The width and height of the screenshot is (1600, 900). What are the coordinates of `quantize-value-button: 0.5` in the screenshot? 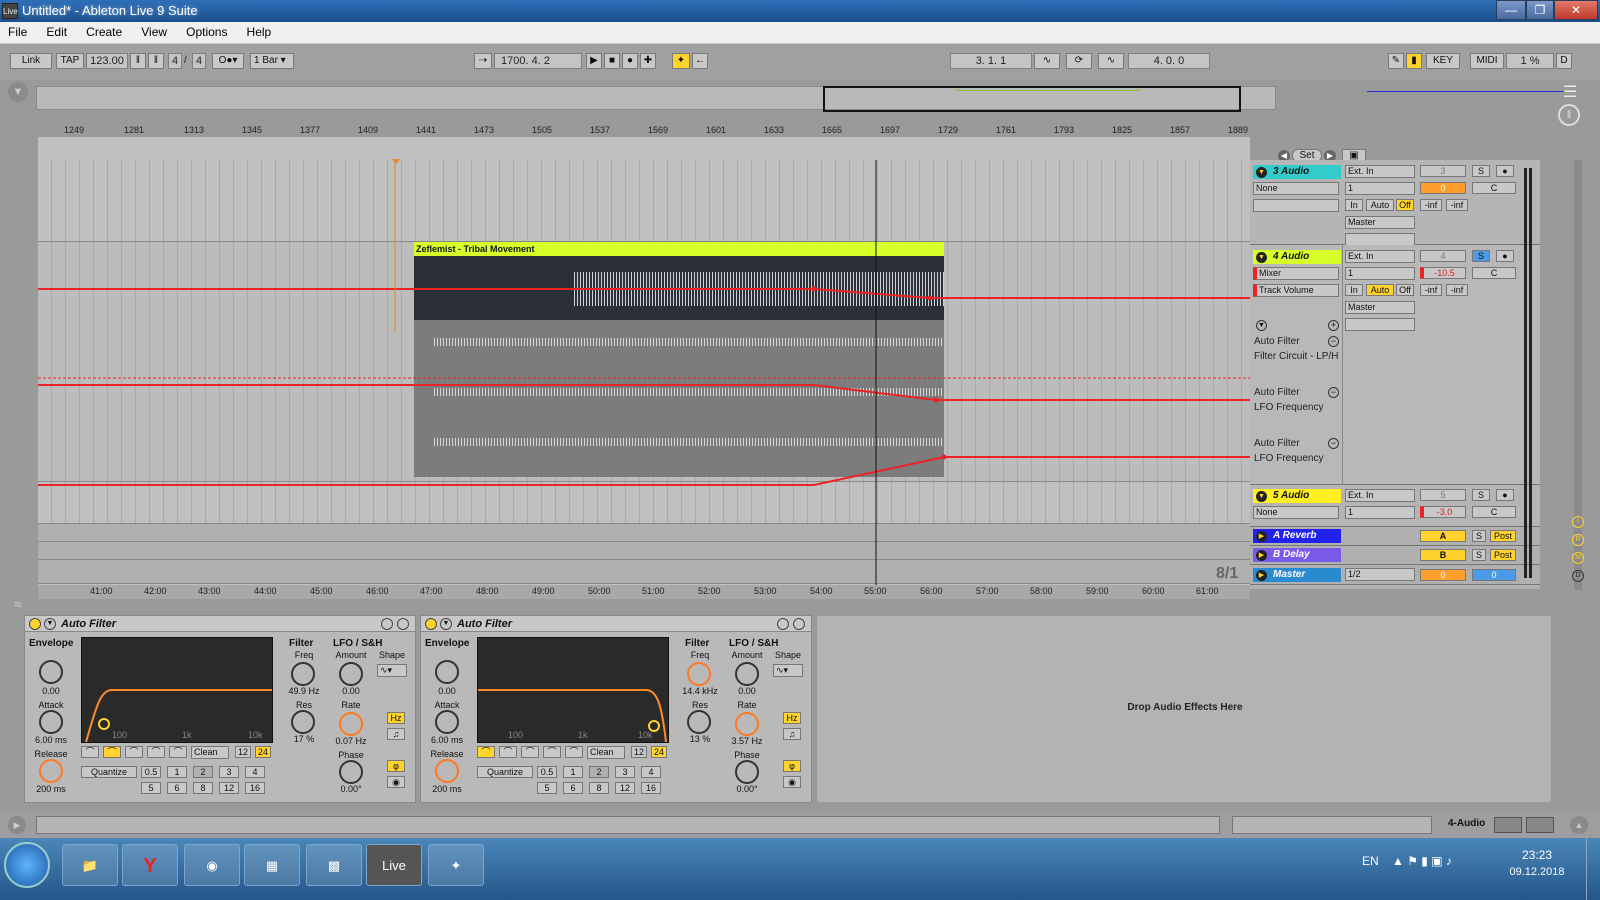 It's located at (151, 772).